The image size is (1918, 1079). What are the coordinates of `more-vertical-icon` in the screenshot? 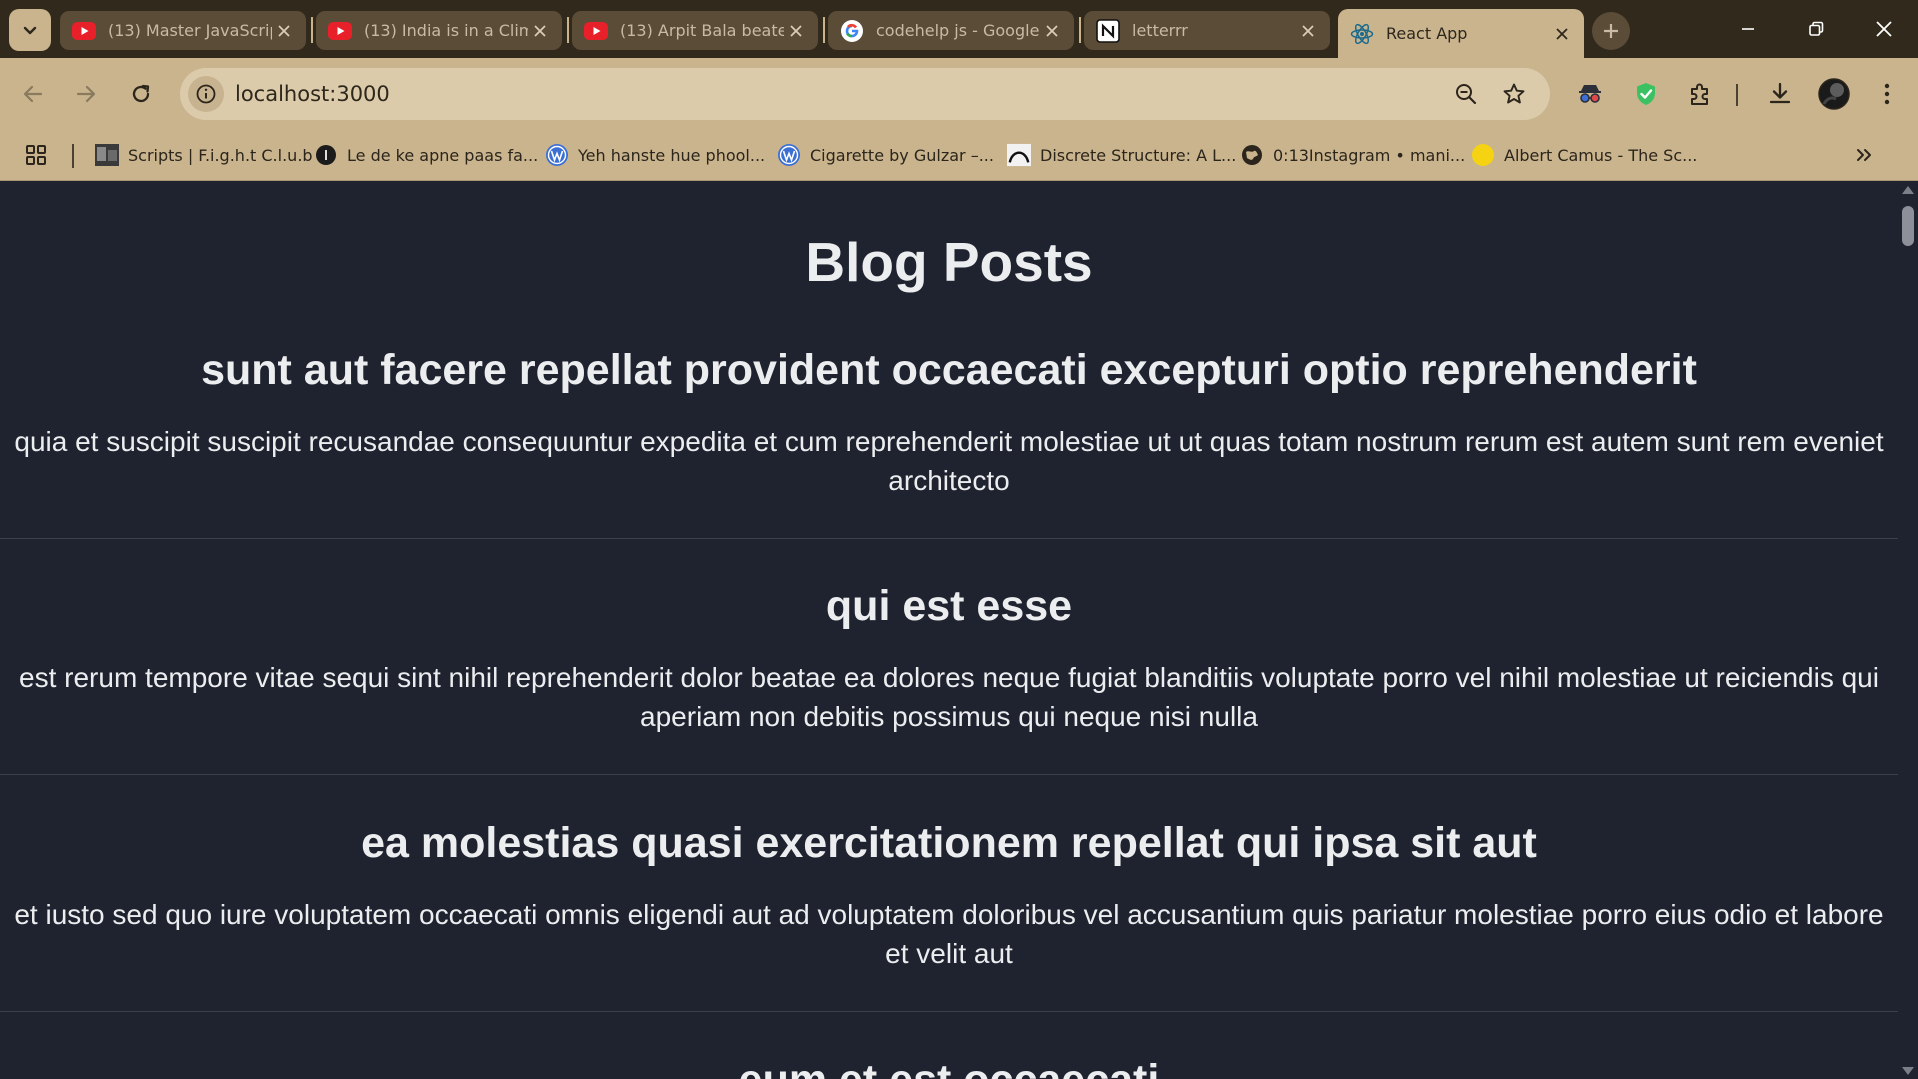 It's located at (1887, 94).